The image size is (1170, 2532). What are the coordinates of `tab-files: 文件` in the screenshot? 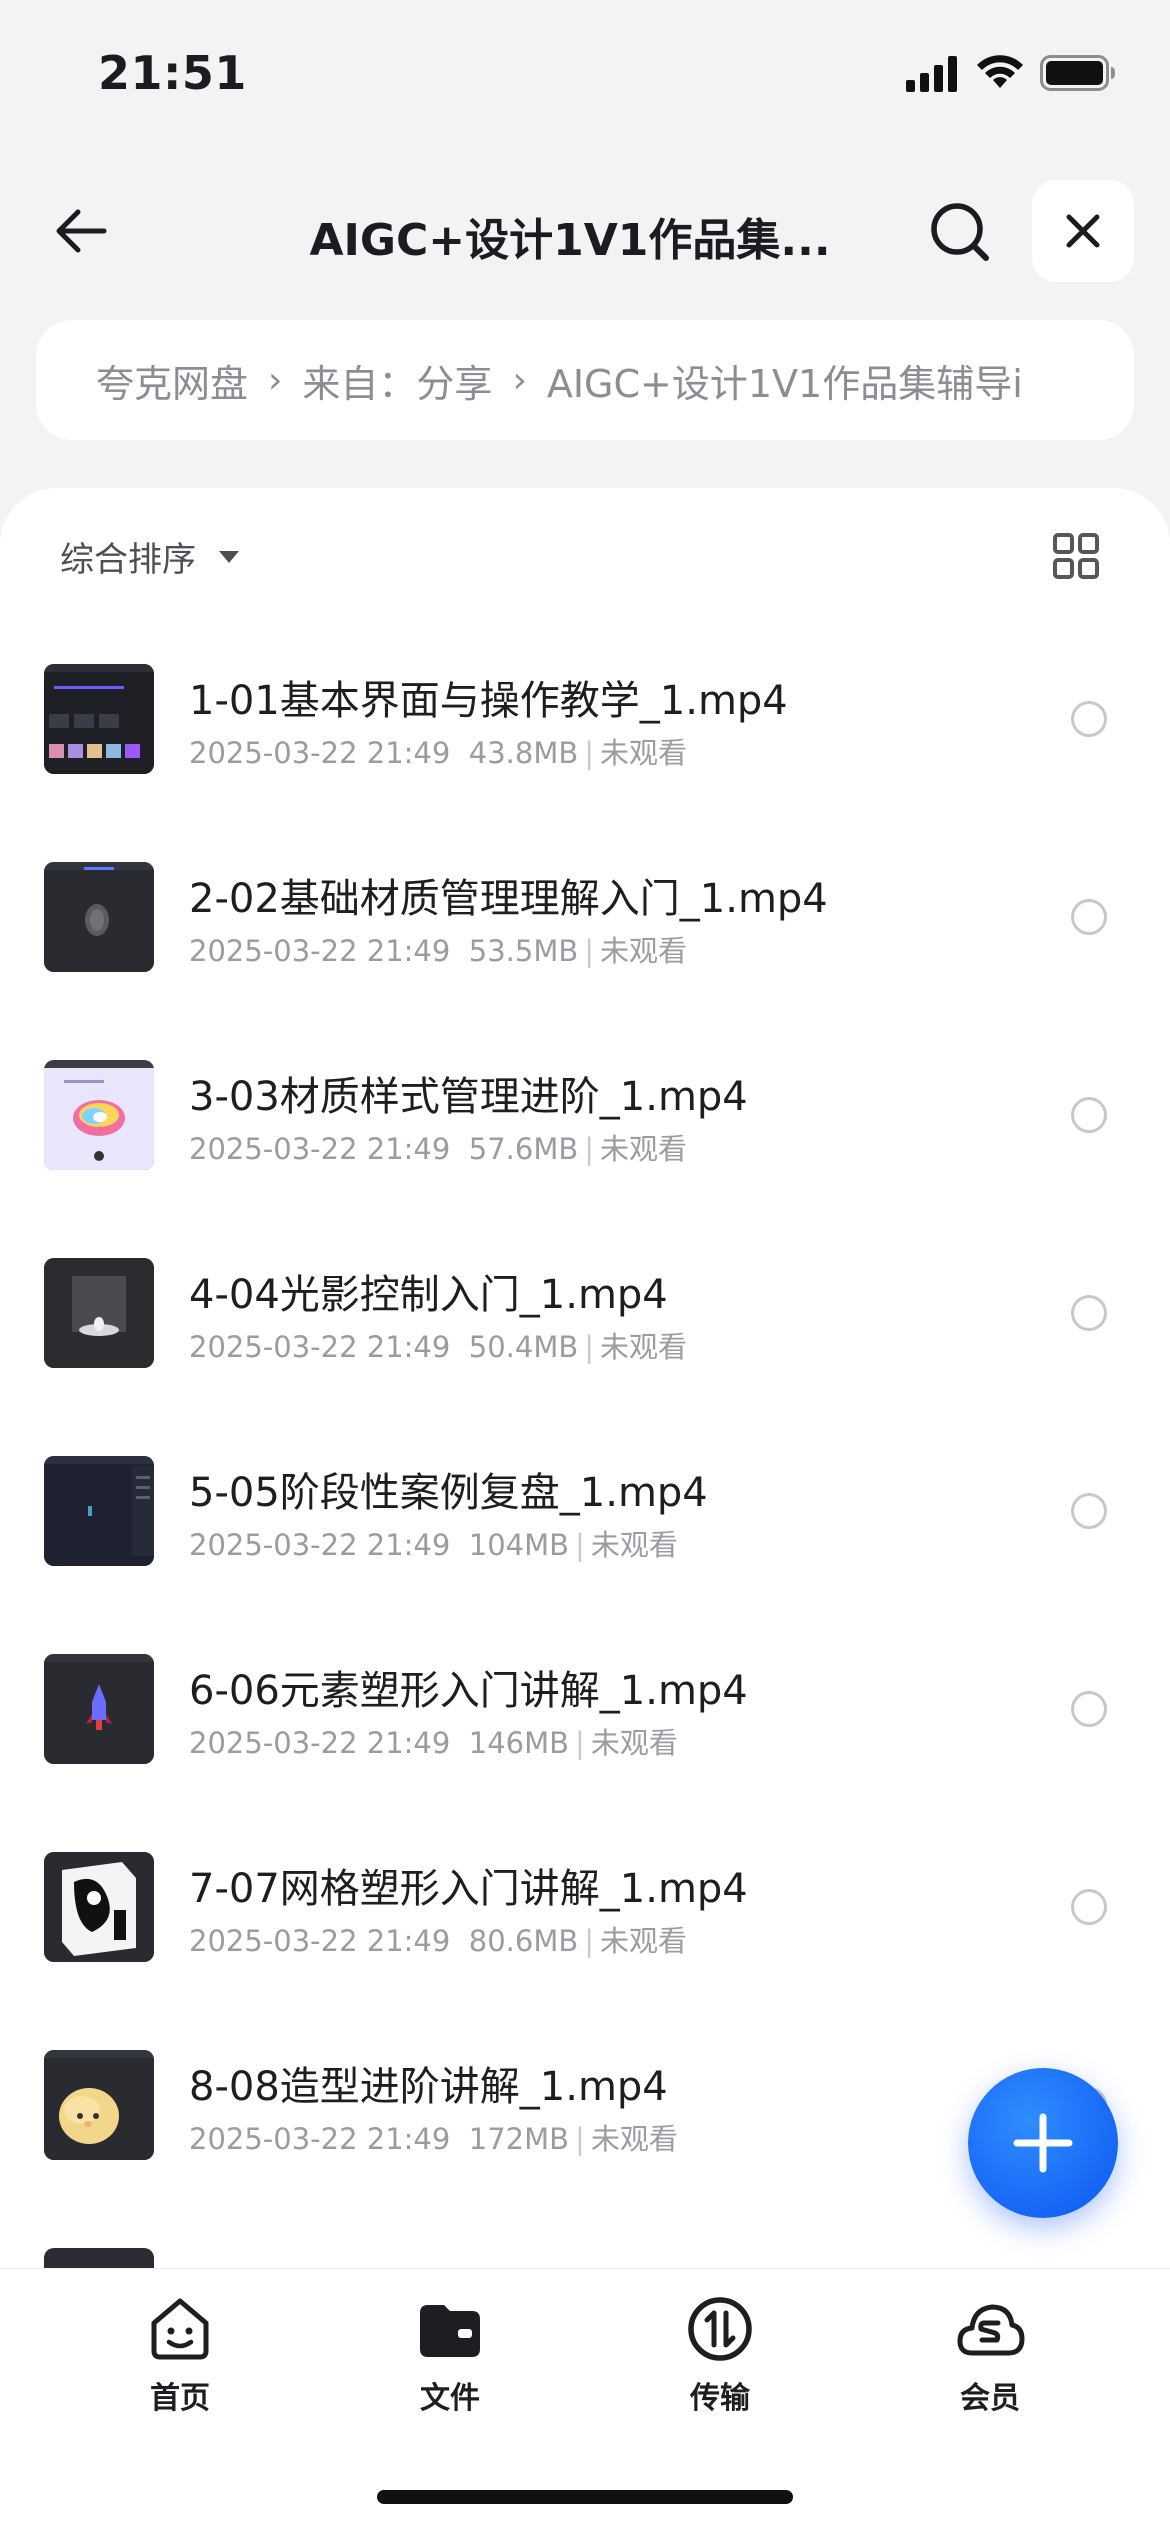 It's located at (450, 2358).